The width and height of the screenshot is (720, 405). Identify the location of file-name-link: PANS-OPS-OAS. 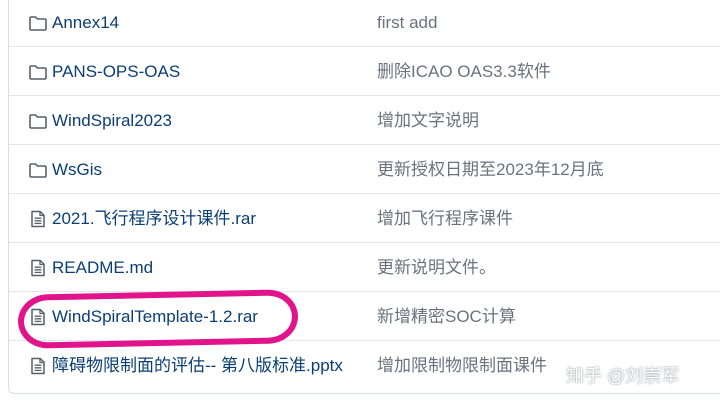
(116, 71).